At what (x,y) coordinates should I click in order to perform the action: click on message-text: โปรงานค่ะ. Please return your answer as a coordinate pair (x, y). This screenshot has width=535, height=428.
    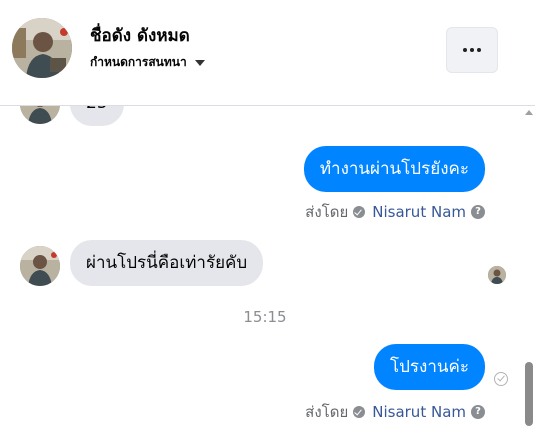
    Looking at the image, I should click on (429, 367).